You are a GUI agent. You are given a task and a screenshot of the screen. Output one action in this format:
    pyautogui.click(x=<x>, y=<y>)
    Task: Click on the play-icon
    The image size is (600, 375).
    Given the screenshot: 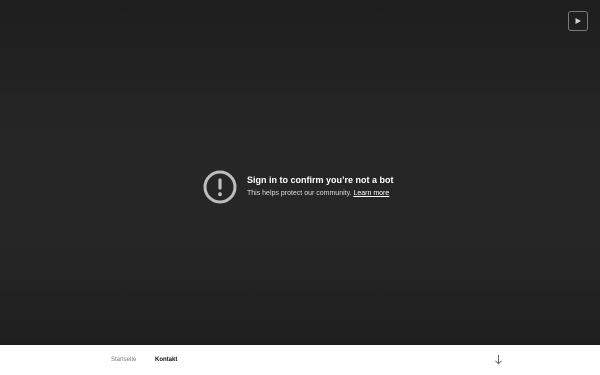 What is the action you would take?
    pyautogui.click(x=578, y=21)
    